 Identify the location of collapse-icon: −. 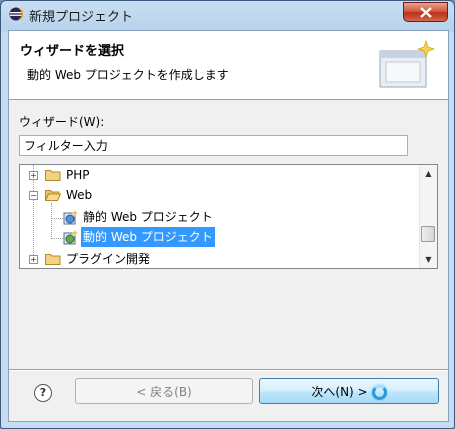
(33, 195).